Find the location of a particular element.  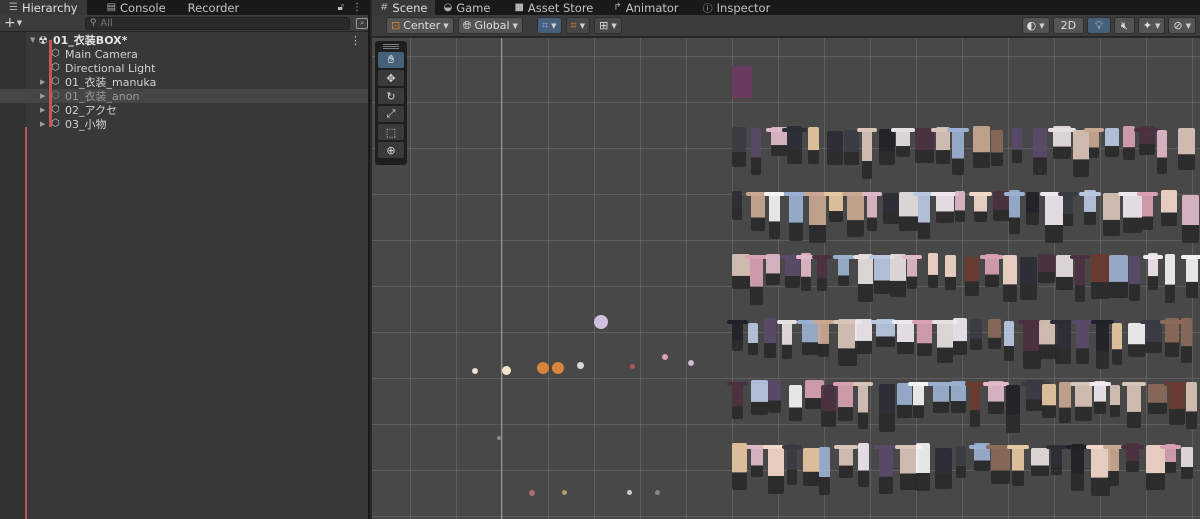

pivot-mode-dropdown: ⊡ Center ▼ is located at coordinates (420, 25).